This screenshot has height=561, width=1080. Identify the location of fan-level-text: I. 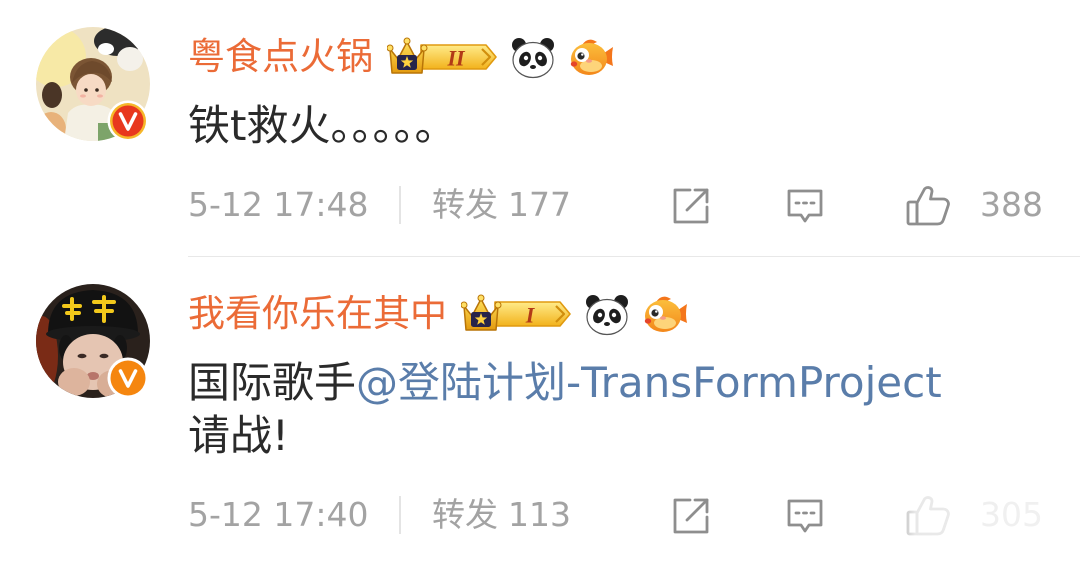
(530, 315).